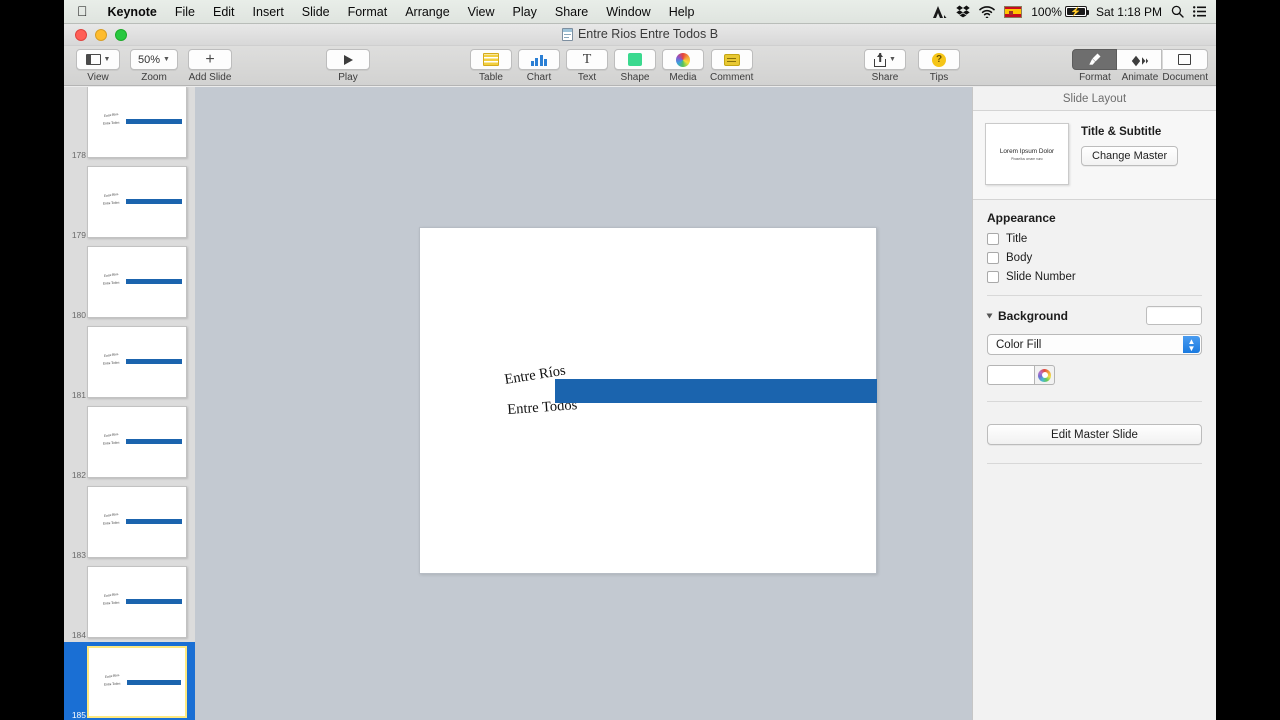 Image resolution: width=1280 pixels, height=720 pixels. I want to click on spotlight-search-icon, so click(1177, 11).